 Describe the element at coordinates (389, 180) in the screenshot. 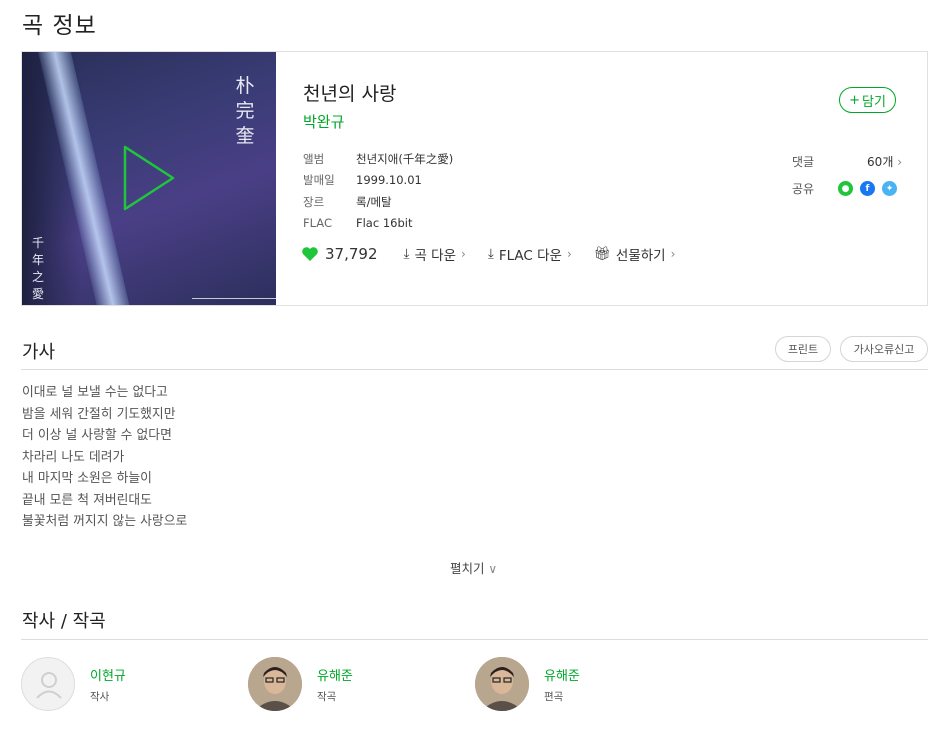

I see `meta-release-date: 1999.10.01` at that location.